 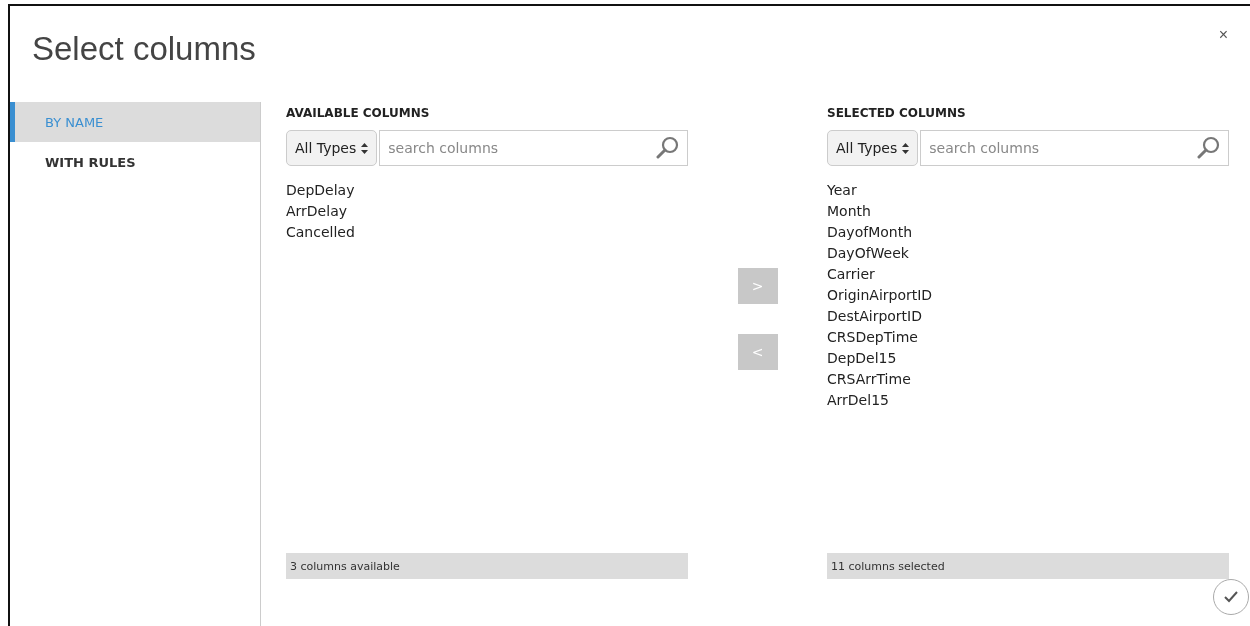 I want to click on column-item: DestAirportID, so click(x=874, y=316).